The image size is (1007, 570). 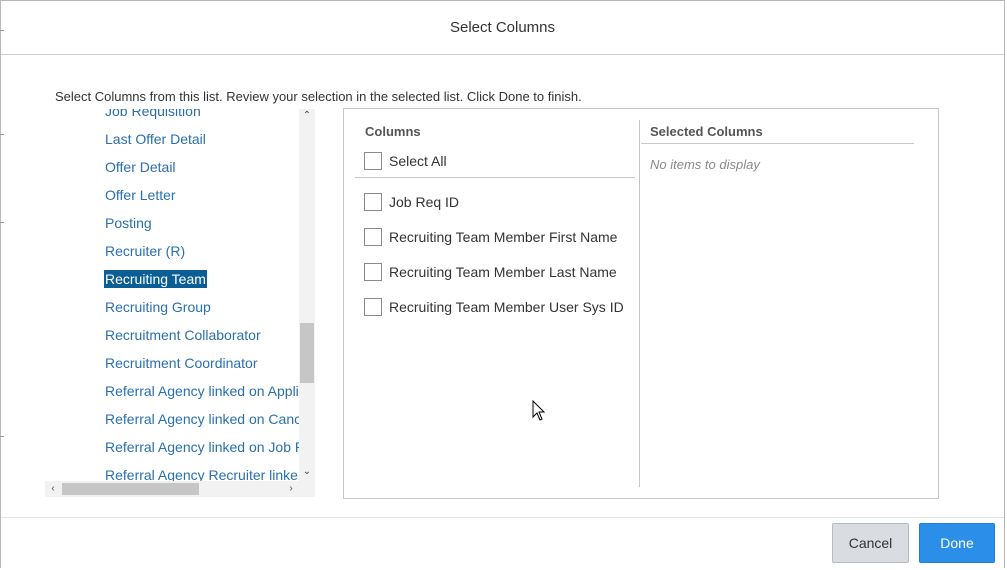 I want to click on columns-header: Columns, so click(x=393, y=131).